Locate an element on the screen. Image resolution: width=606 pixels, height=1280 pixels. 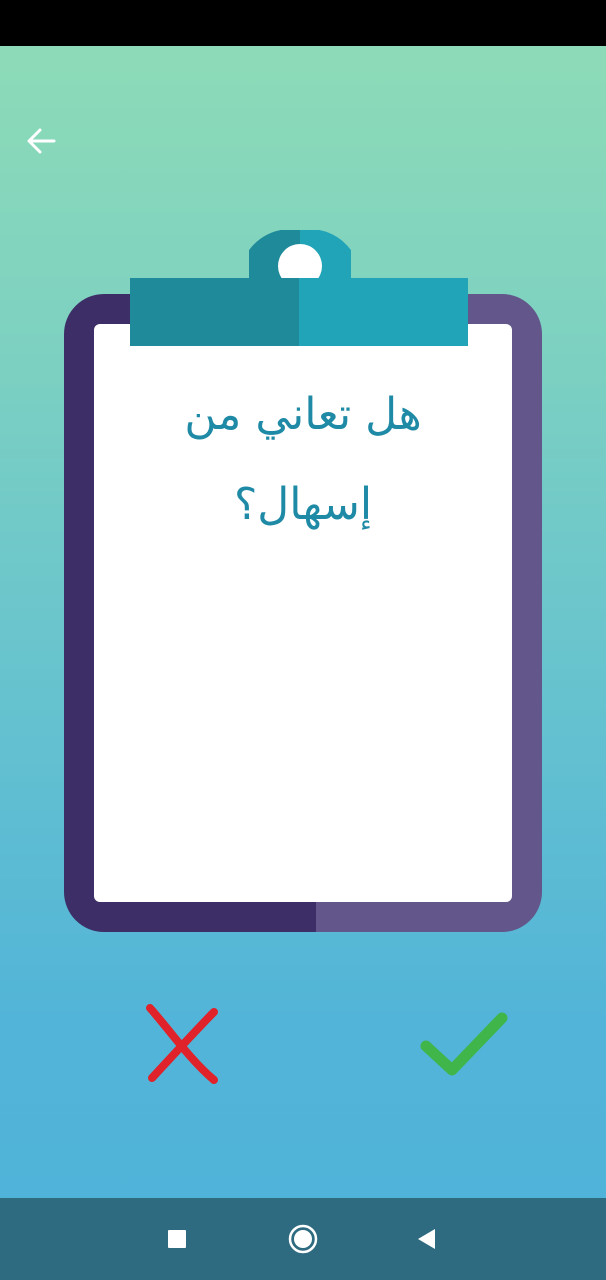
back-button is located at coordinates (41, 141).